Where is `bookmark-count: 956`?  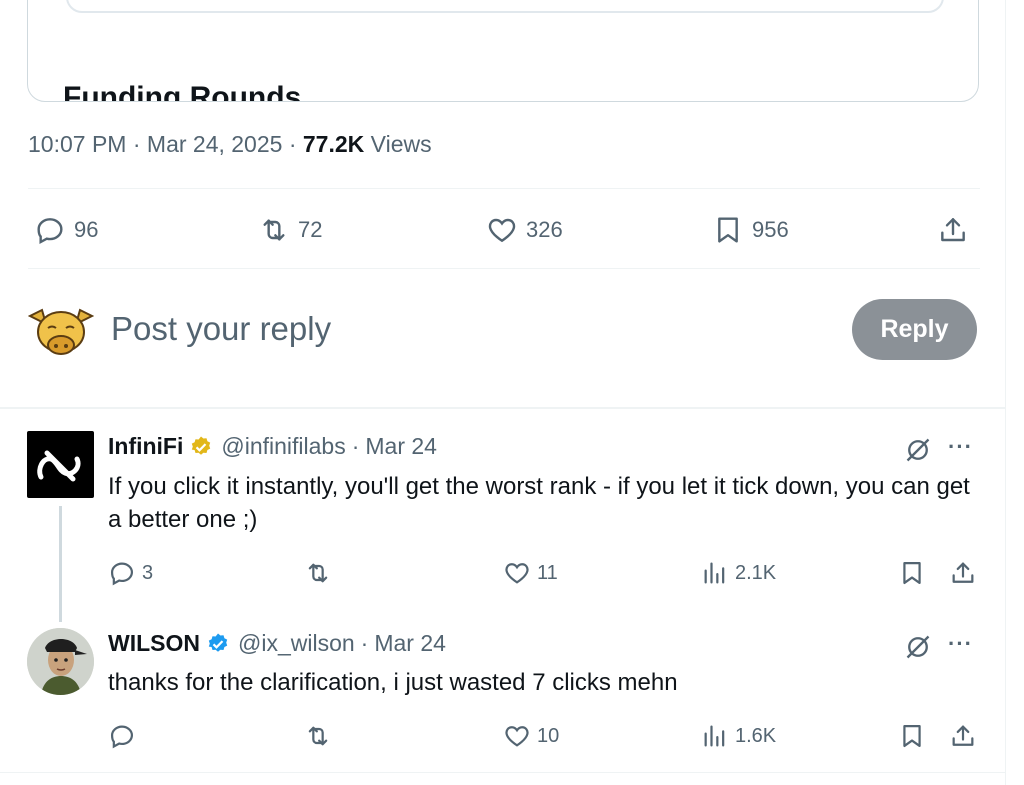
bookmark-count: 956 is located at coordinates (770, 229).